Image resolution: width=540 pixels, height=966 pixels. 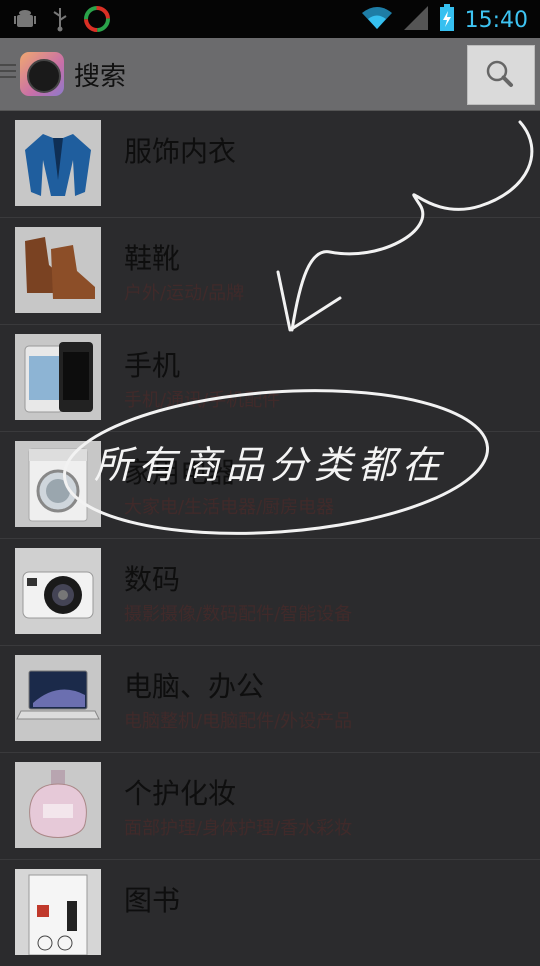 I want to click on android-debug-icon, so click(x=25, y=21).